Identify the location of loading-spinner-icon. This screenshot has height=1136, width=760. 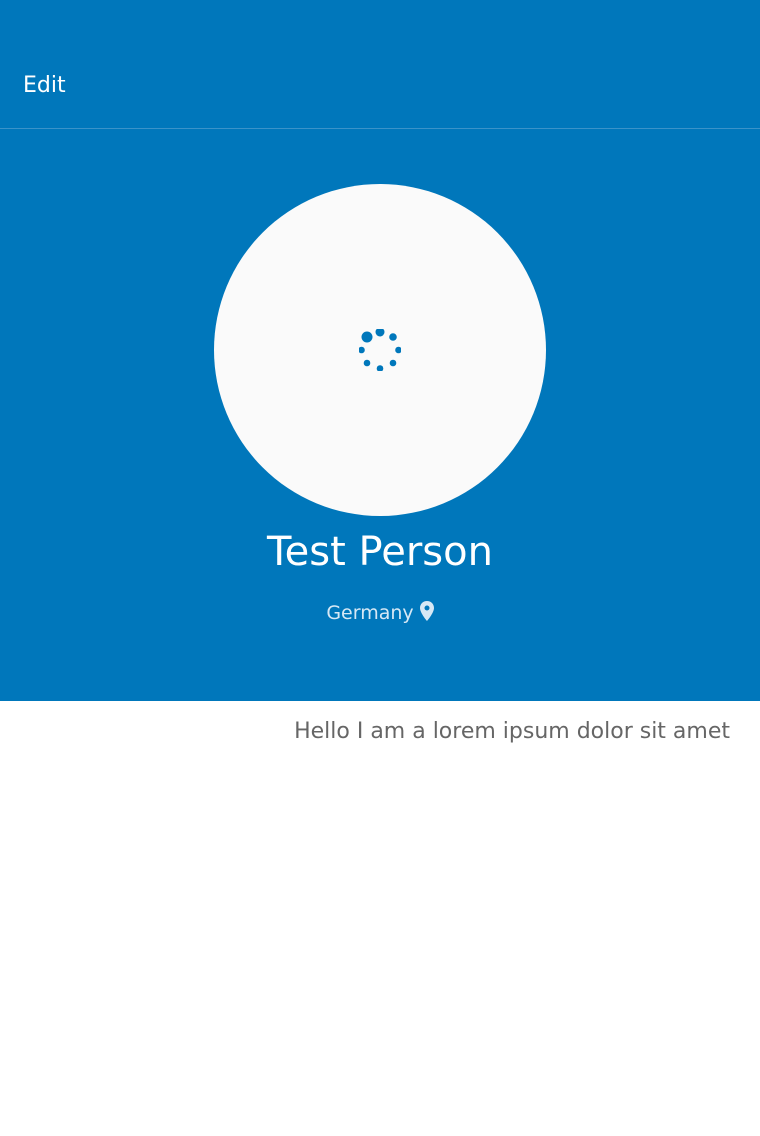
(380, 350).